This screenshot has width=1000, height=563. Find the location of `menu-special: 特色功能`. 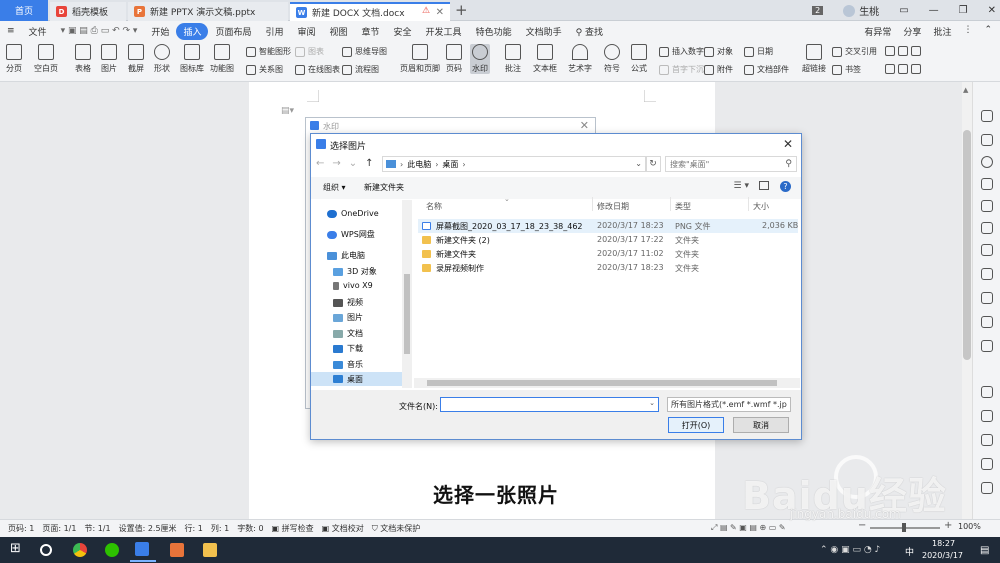

menu-special: 特色功能 is located at coordinates (494, 31).